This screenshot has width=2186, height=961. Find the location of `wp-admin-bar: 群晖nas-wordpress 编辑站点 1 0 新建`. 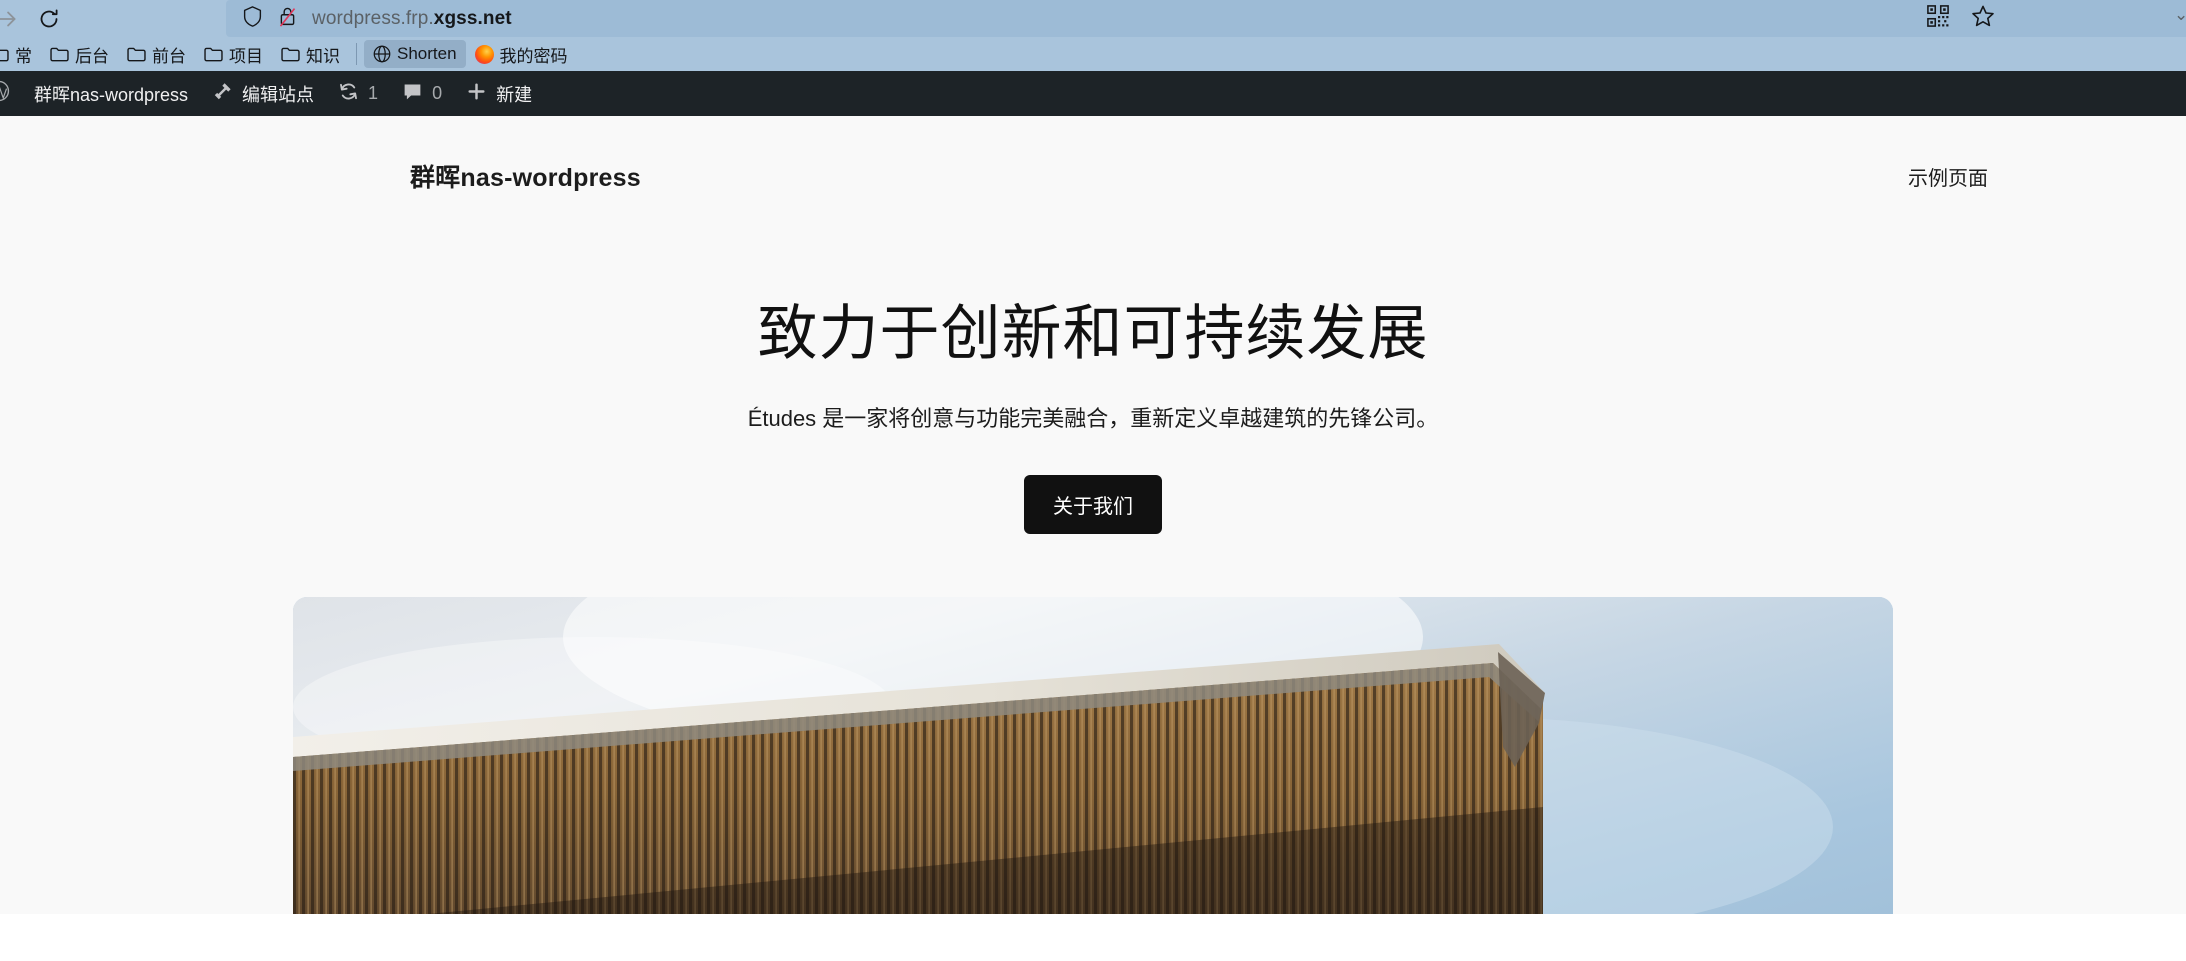

wp-admin-bar: 群晖nas-wordpress 编辑站点 1 0 新建 is located at coordinates (1093, 93).